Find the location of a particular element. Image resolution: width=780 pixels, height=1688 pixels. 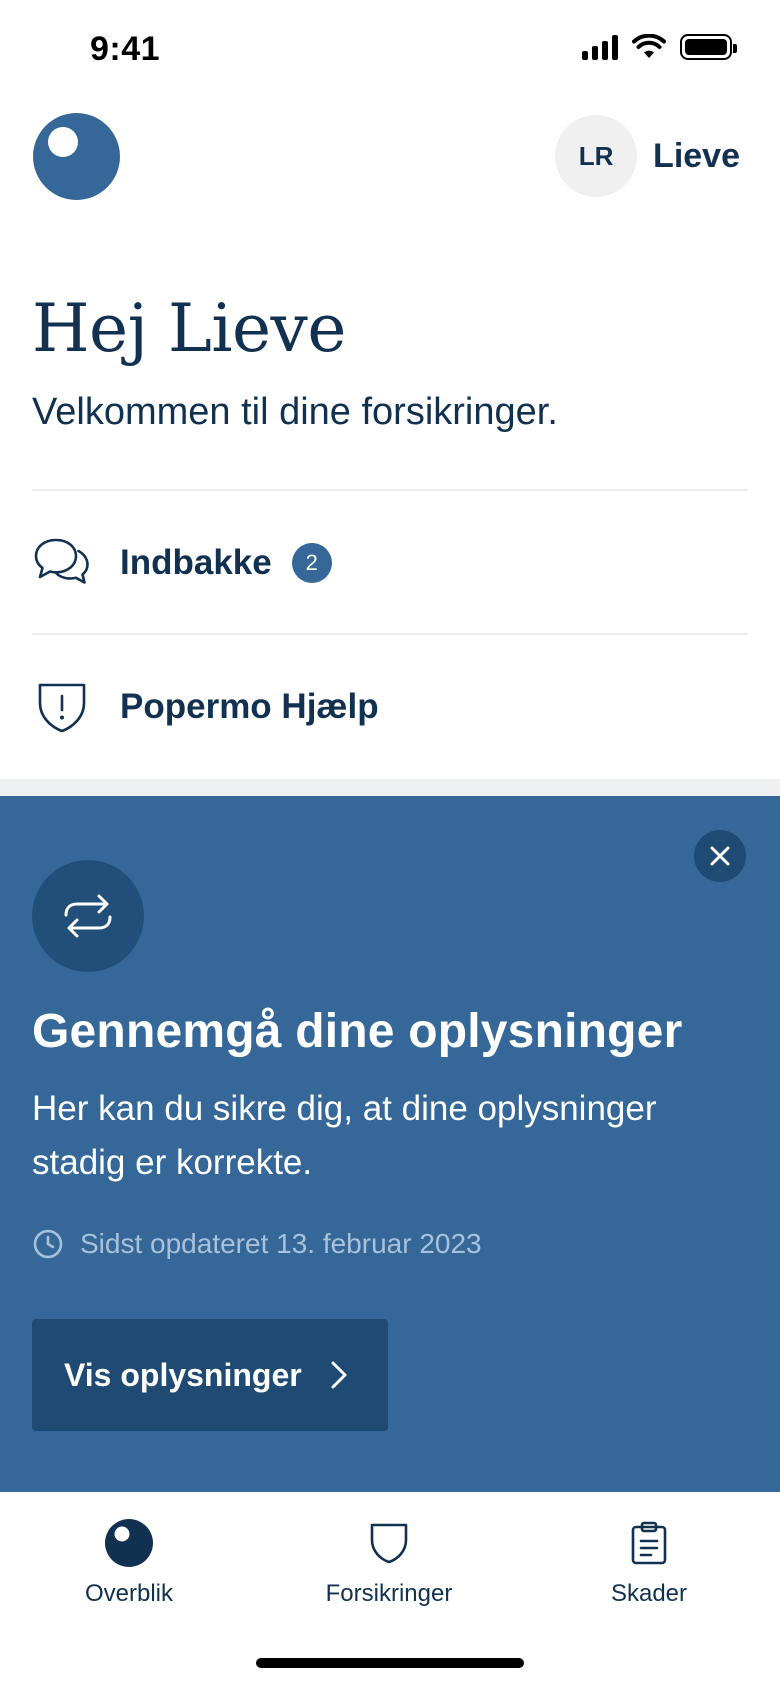

clock-icon is located at coordinates (48, 1244).